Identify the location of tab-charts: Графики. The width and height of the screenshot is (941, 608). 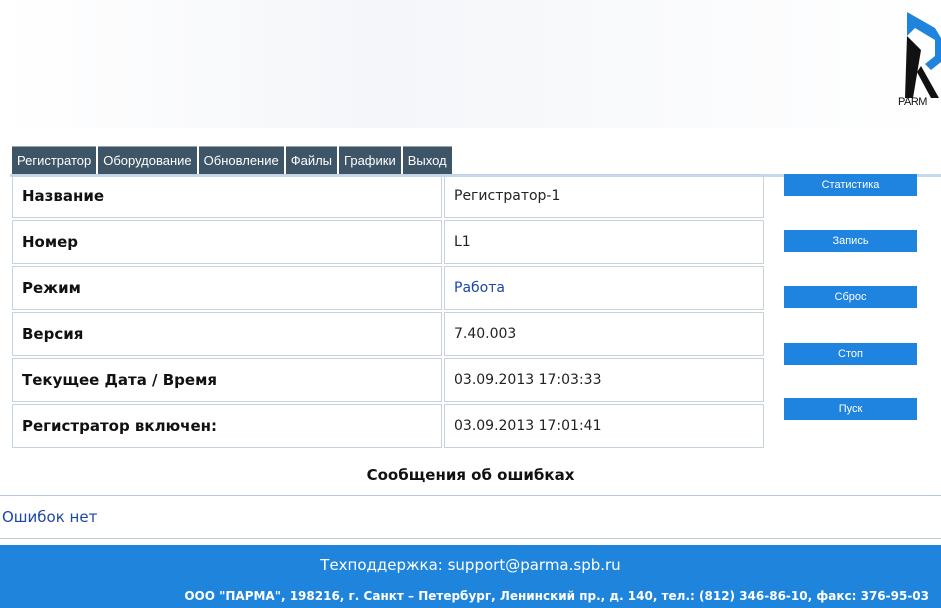
(370, 160).